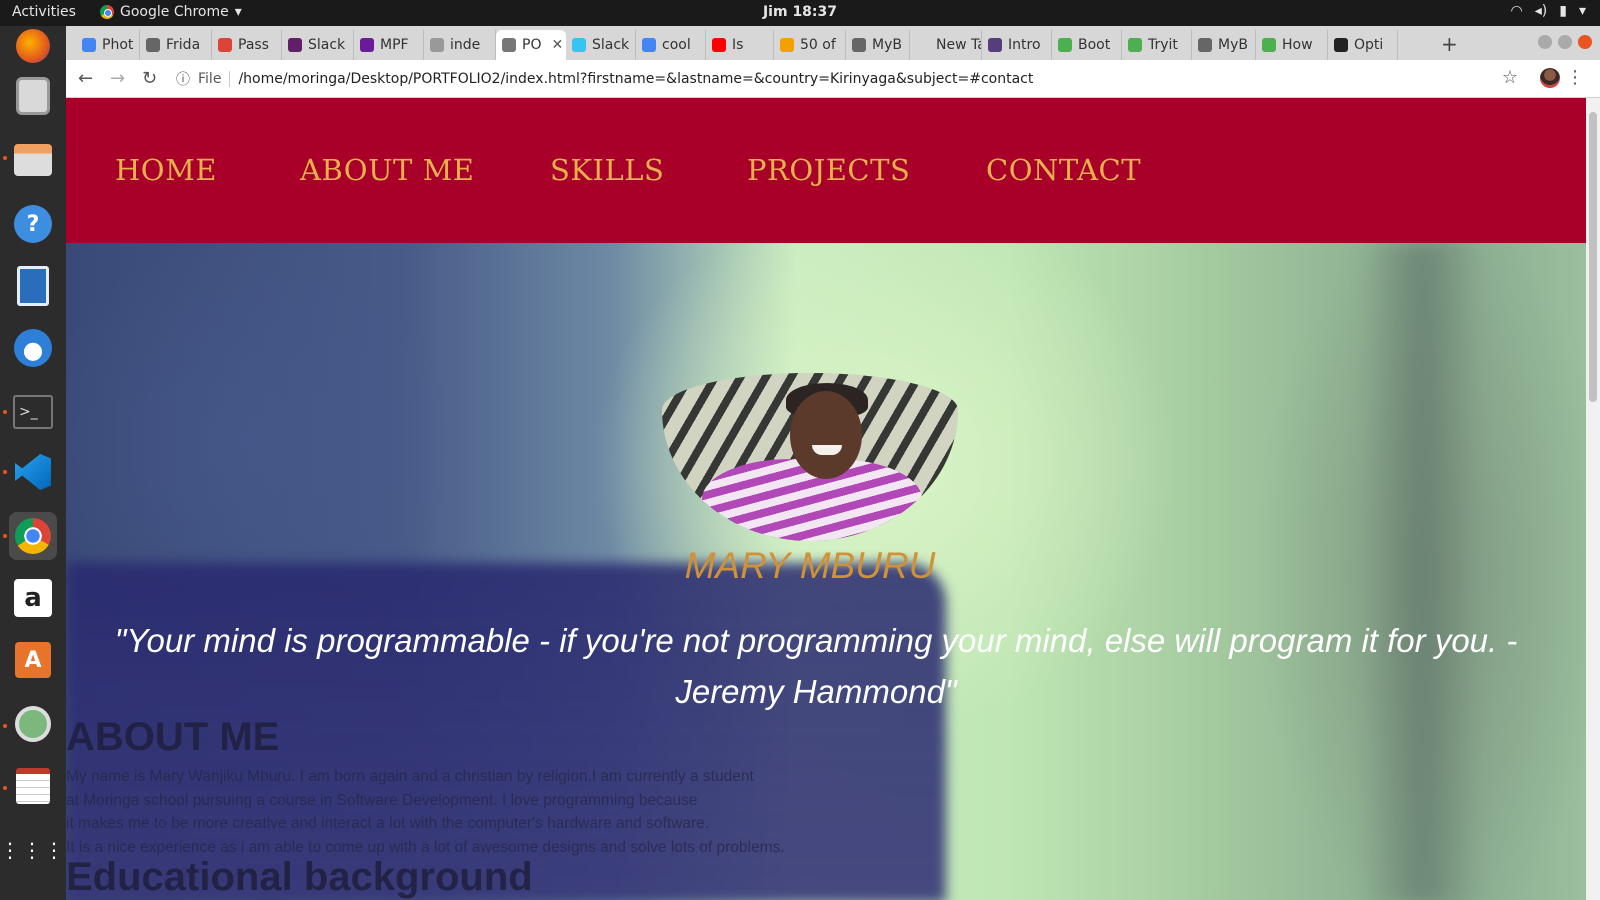 Image resolution: width=1600 pixels, height=900 pixels. What do you see at coordinates (33, 724) in the screenshot?
I see `image-viewer-icon` at bounding box center [33, 724].